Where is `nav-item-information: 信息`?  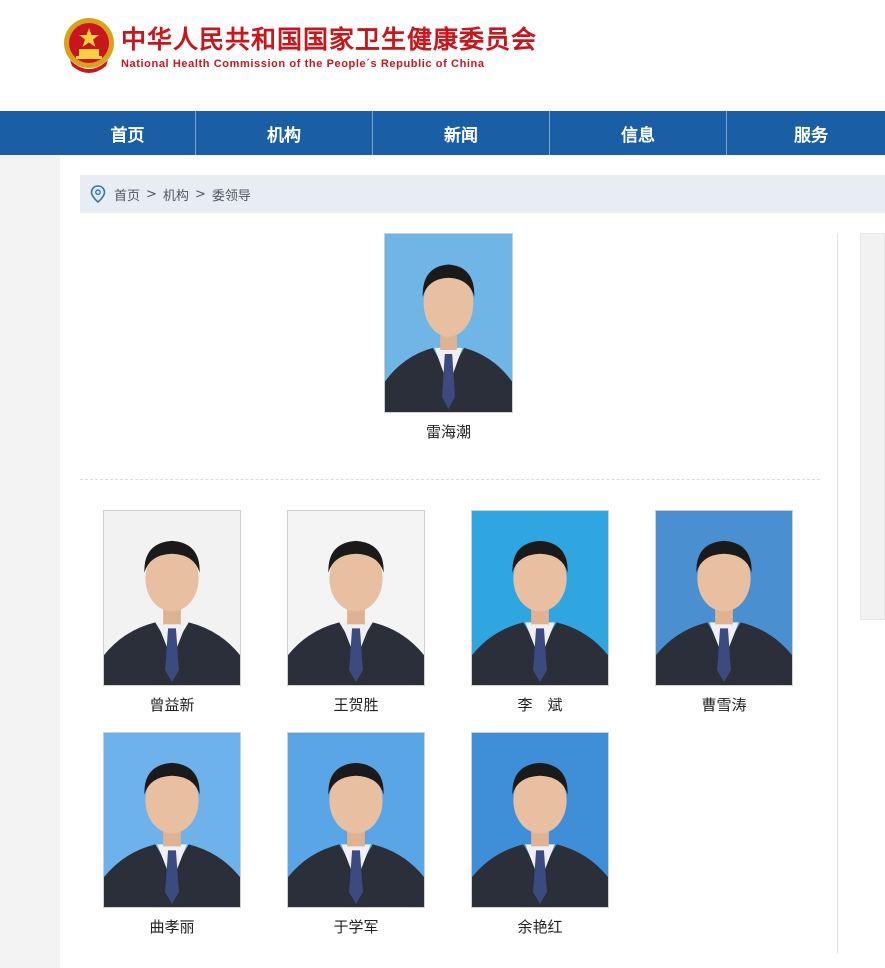
nav-item-information: 信息 is located at coordinates (638, 133).